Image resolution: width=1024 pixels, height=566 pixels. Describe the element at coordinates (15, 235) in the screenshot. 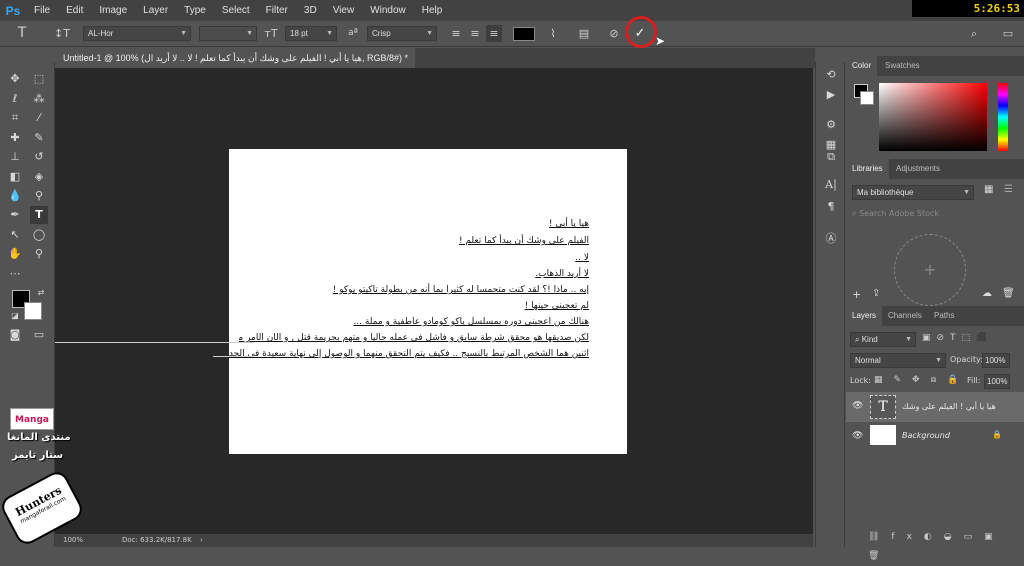

I see `path-selection-icon: ↖` at that location.